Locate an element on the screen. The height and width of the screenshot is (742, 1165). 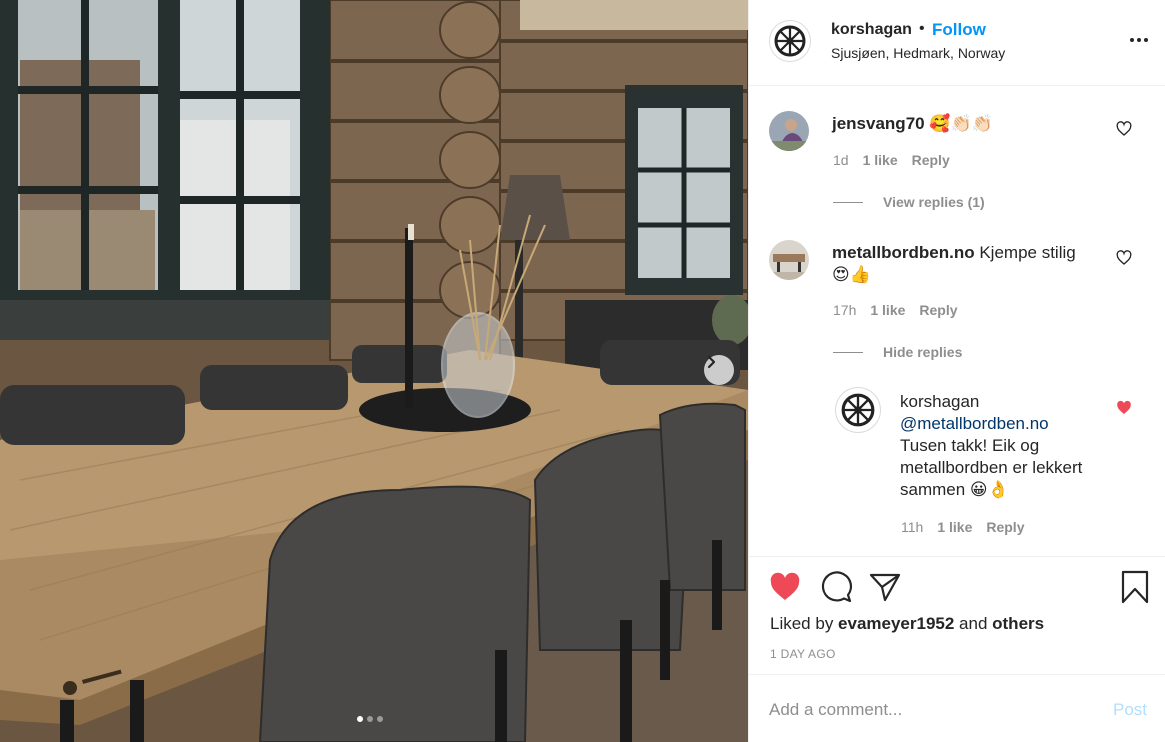
bookmark-icon is located at coordinates (1135, 587).